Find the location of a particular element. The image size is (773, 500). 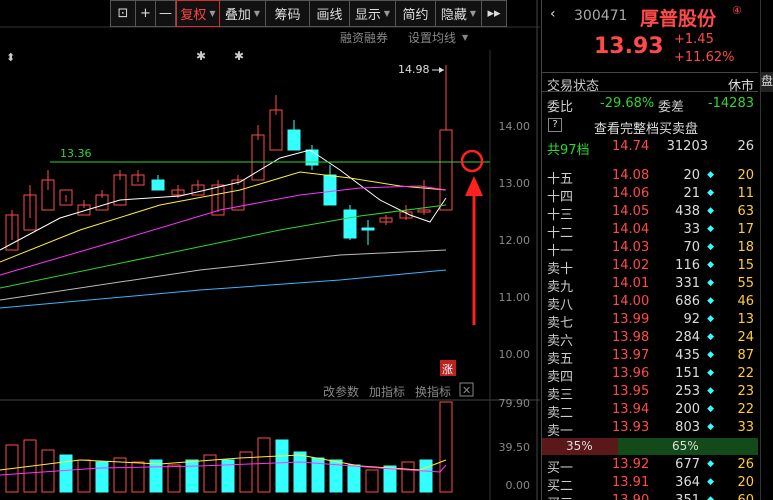

ask-row: 卖九 14.01 331 55 ◆ is located at coordinates (650, 285).